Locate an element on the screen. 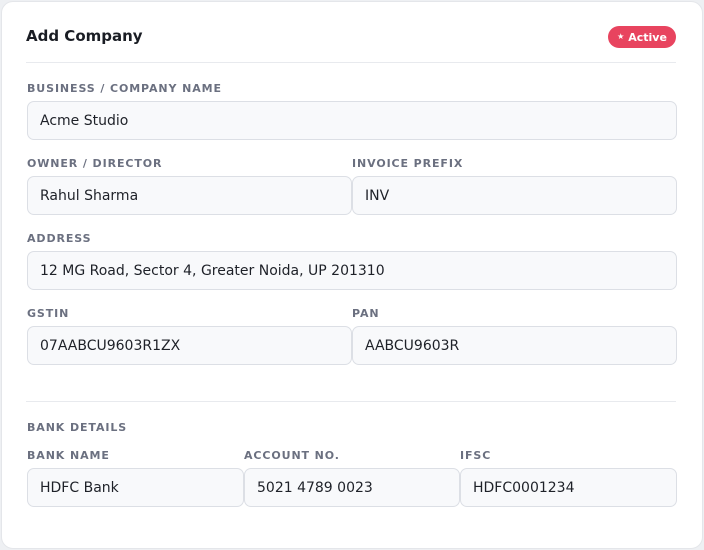 The height and width of the screenshot is (550, 704). pan-input: AABCU9603R is located at coordinates (514, 345).